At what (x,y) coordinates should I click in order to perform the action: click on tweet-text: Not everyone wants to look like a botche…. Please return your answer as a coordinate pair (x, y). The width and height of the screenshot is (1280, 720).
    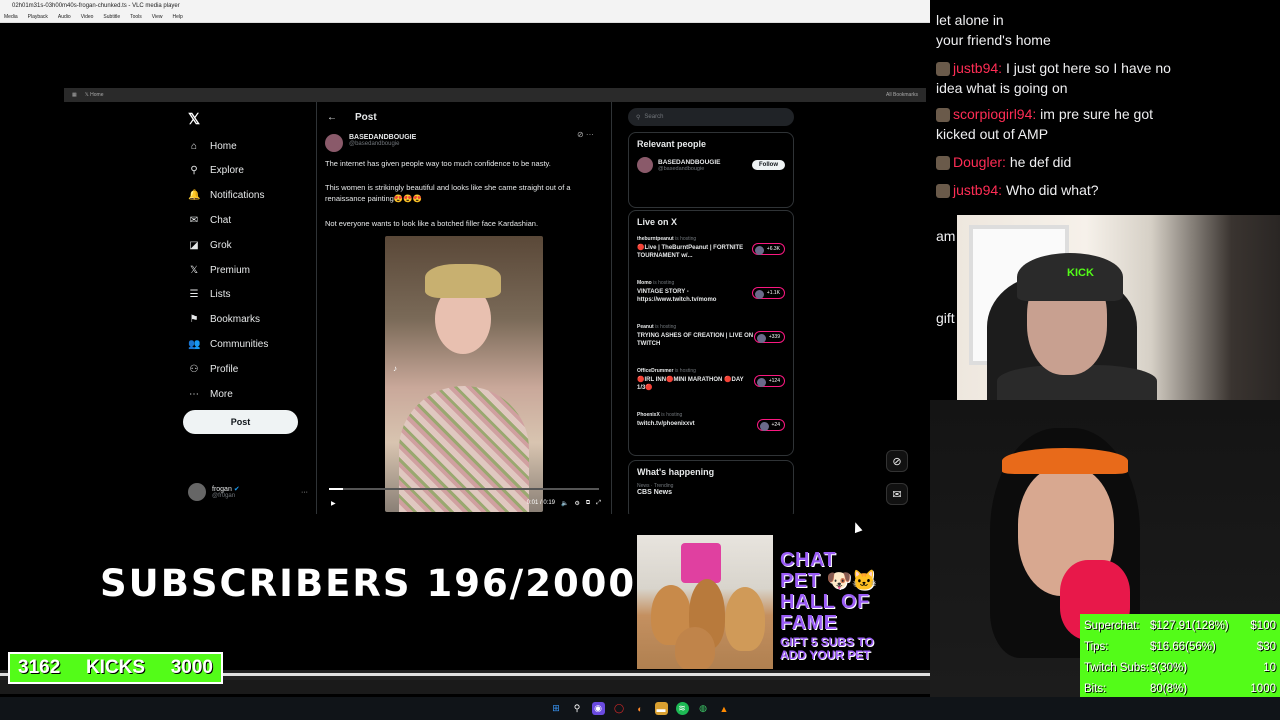
    Looking at the image, I should click on (432, 223).